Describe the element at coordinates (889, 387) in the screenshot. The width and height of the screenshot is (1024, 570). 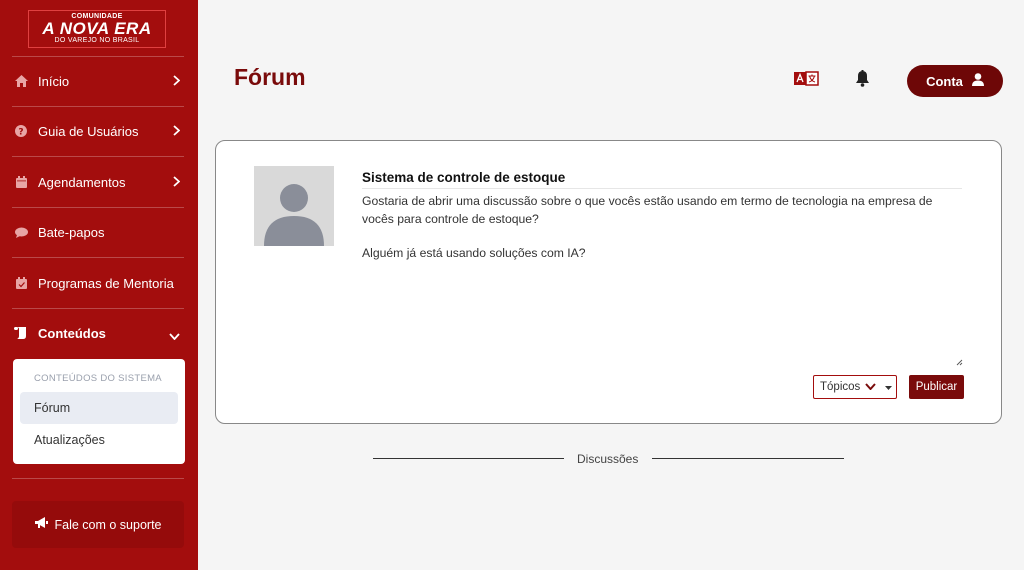
I see `caret-down-icon` at that location.